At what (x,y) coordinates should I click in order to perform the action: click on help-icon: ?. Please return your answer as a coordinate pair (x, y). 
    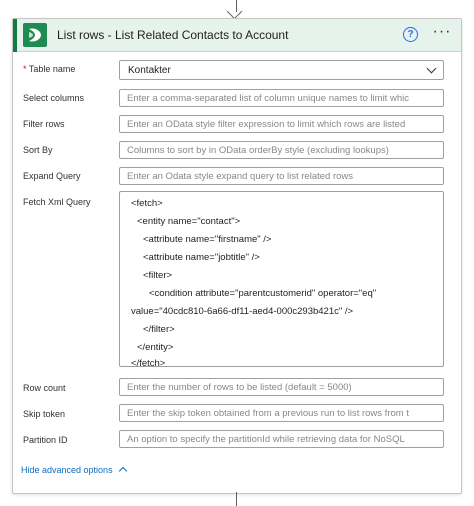
    Looking at the image, I should click on (410, 34).